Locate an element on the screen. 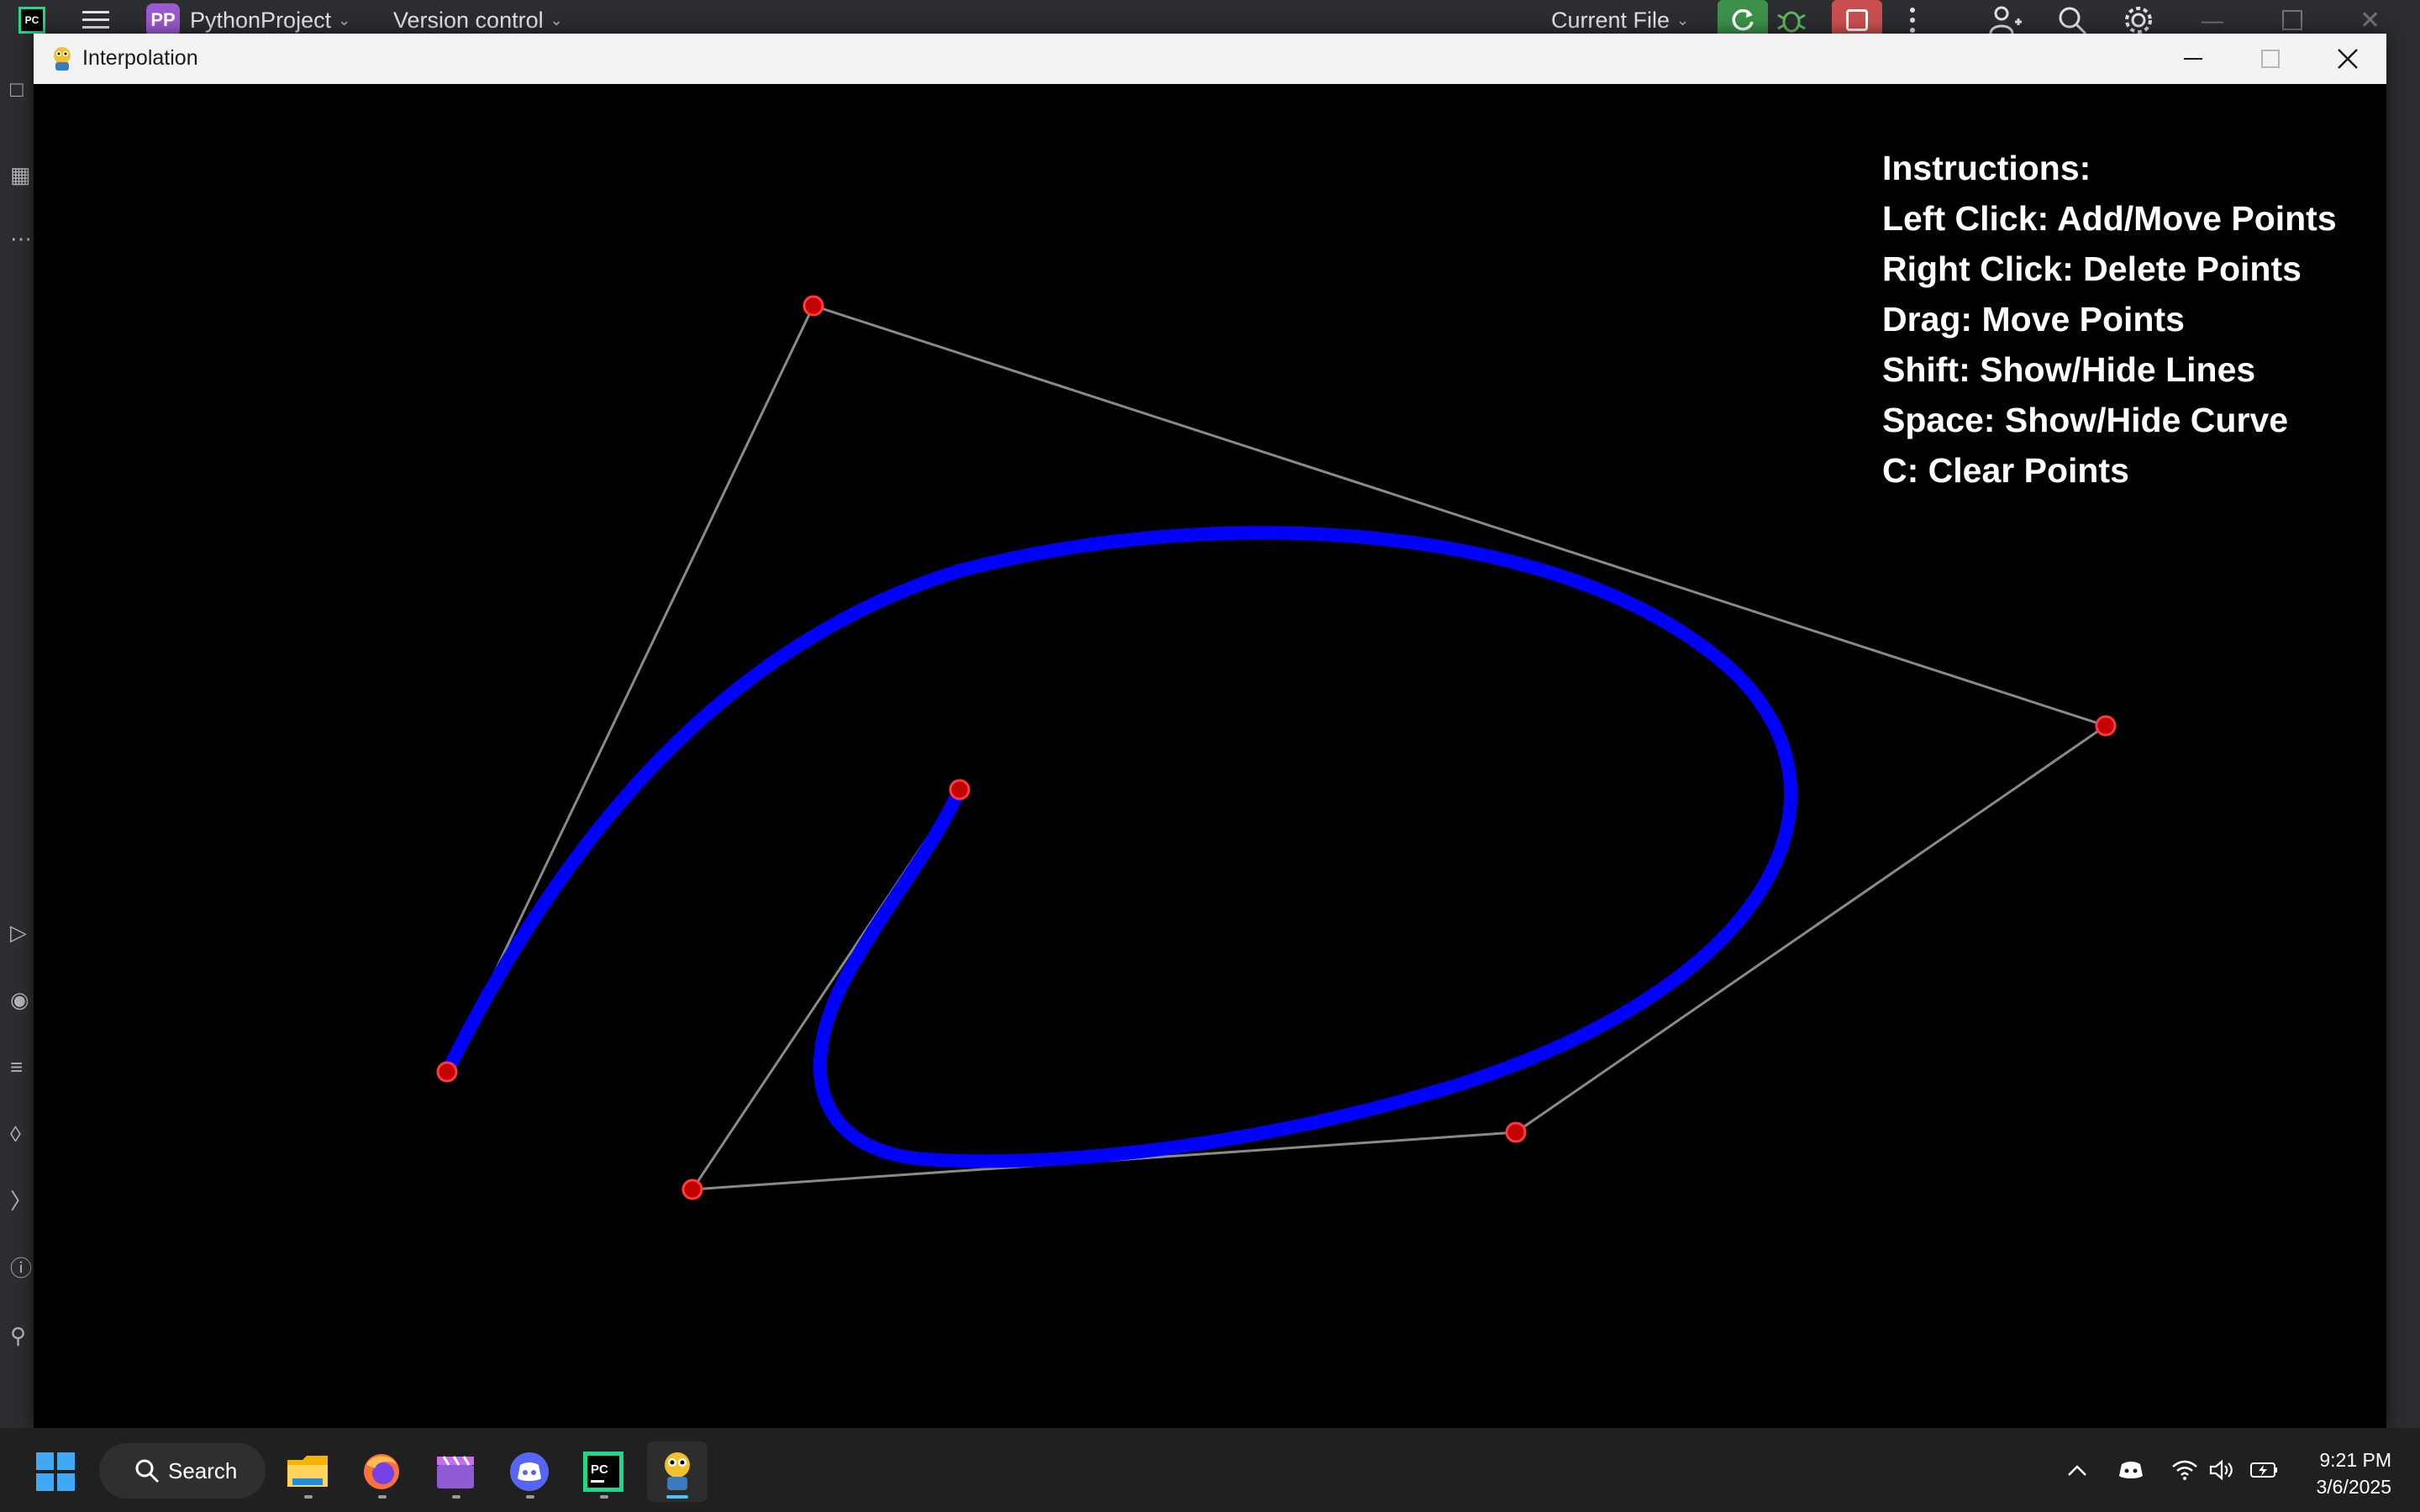 The width and height of the screenshot is (2420, 1512). gear-icon is located at coordinates (2139, 20).